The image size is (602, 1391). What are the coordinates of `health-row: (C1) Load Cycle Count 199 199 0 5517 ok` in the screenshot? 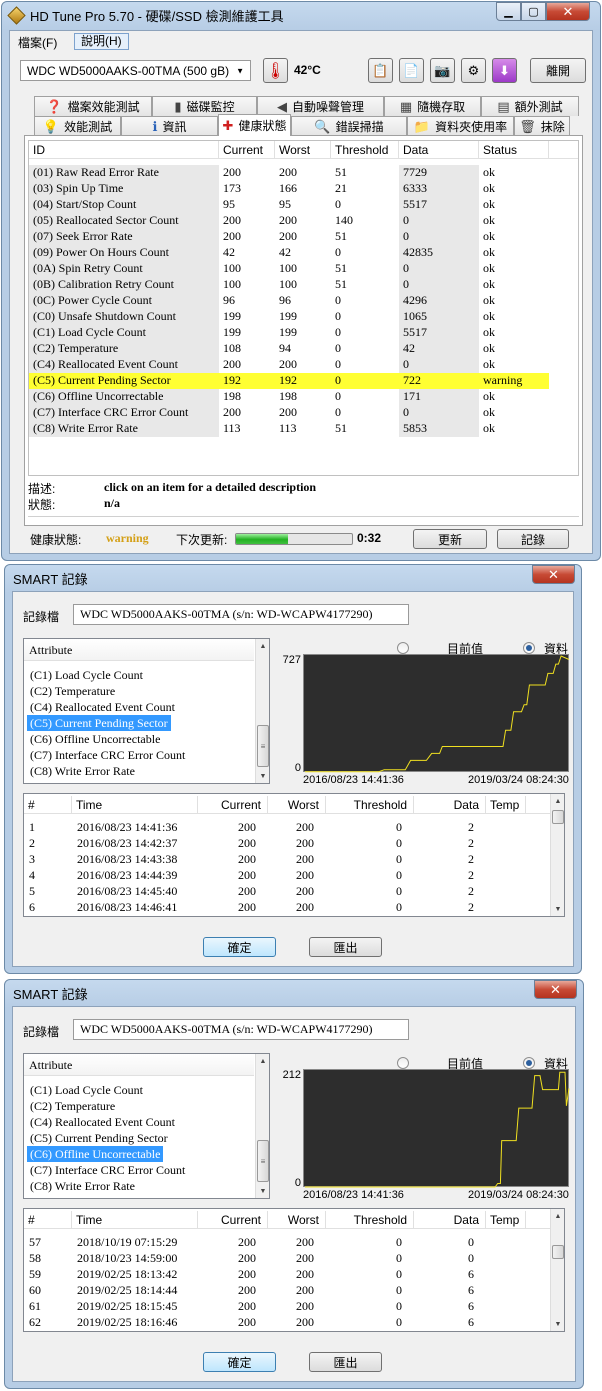 It's located at (289, 333).